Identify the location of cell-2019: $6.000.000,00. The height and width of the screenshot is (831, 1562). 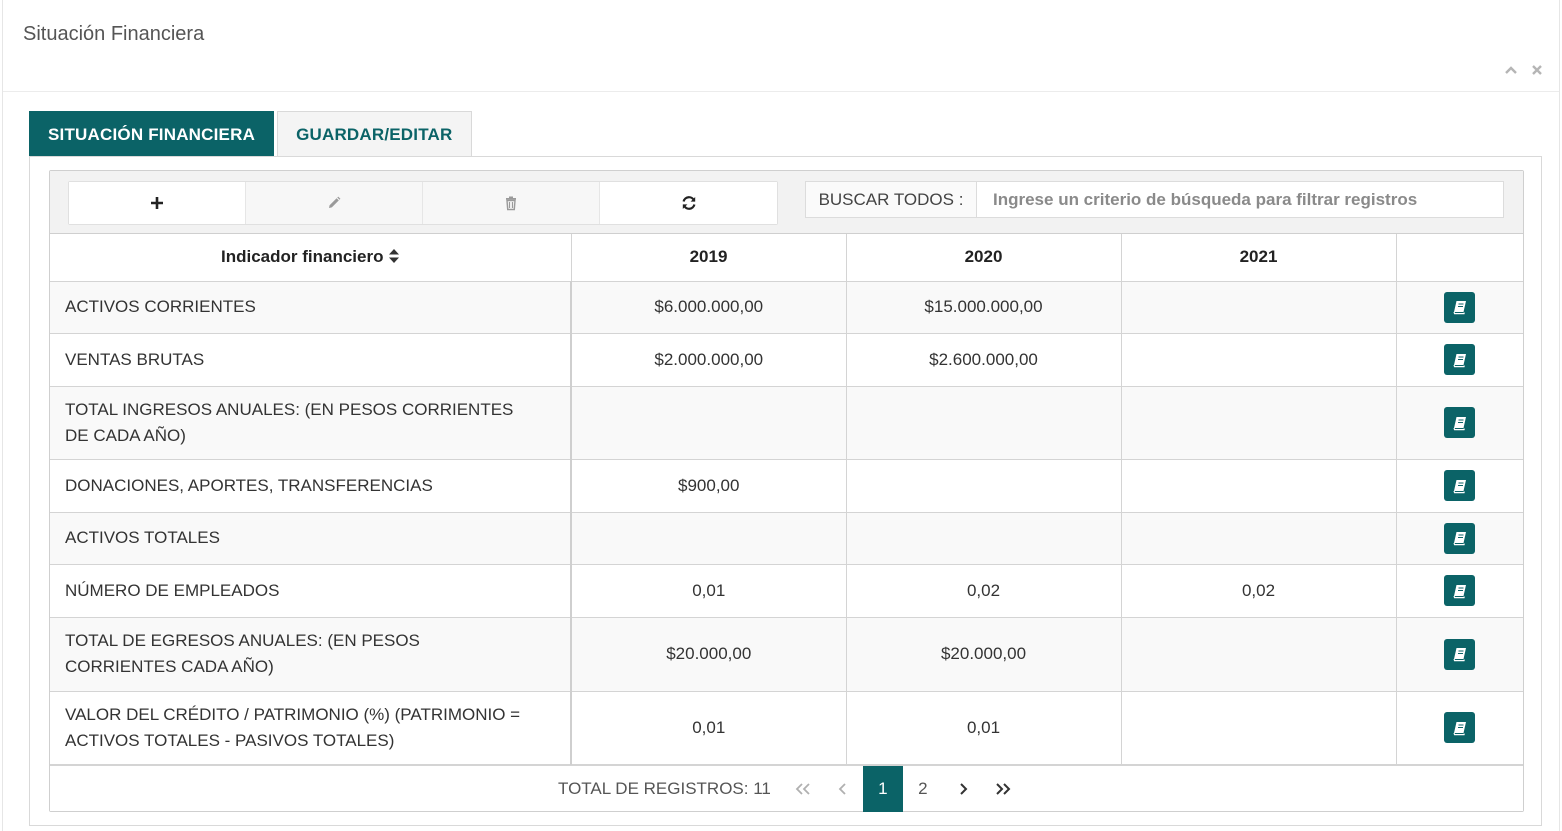
(709, 307).